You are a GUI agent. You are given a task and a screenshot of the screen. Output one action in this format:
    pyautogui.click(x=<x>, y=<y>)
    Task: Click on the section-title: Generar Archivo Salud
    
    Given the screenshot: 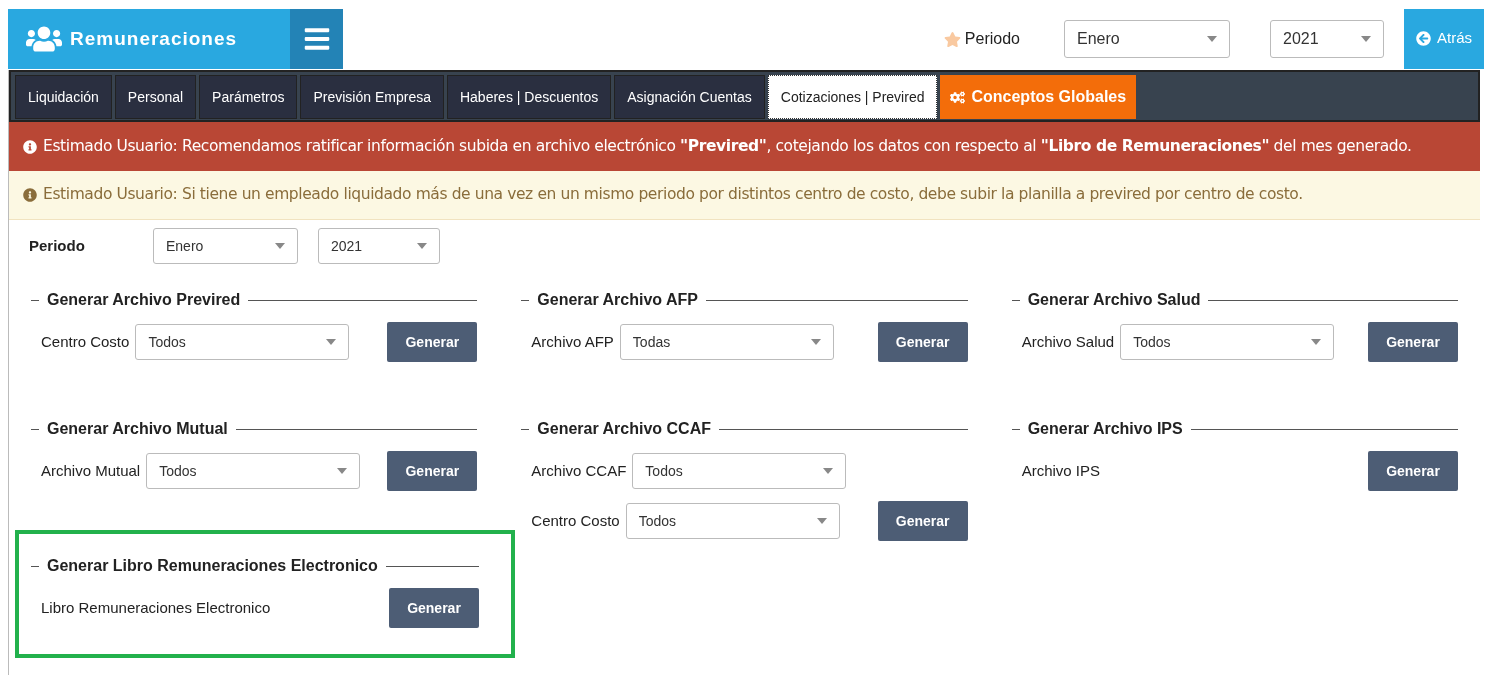 What is the action you would take?
    pyautogui.click(x=1114, y=300)
    